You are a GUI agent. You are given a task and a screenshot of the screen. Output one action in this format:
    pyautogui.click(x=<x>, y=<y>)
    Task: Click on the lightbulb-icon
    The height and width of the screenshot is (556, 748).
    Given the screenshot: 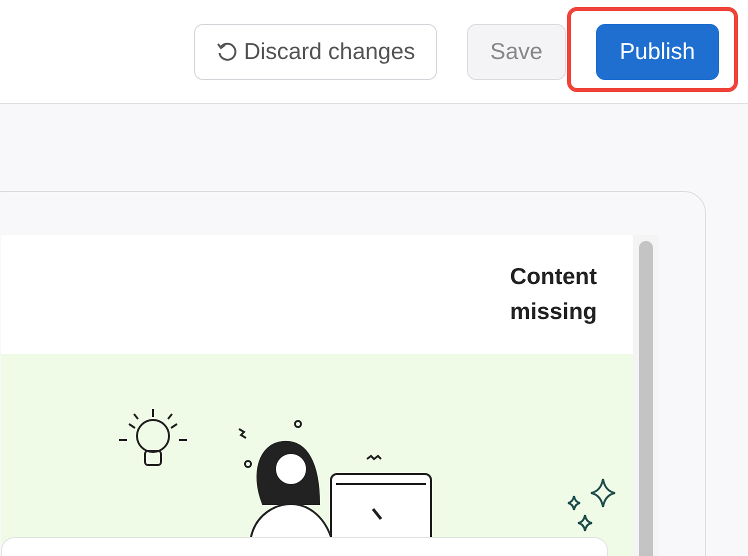 What is the action you would take?
    pyautogui.click(x=153, y=437)
    